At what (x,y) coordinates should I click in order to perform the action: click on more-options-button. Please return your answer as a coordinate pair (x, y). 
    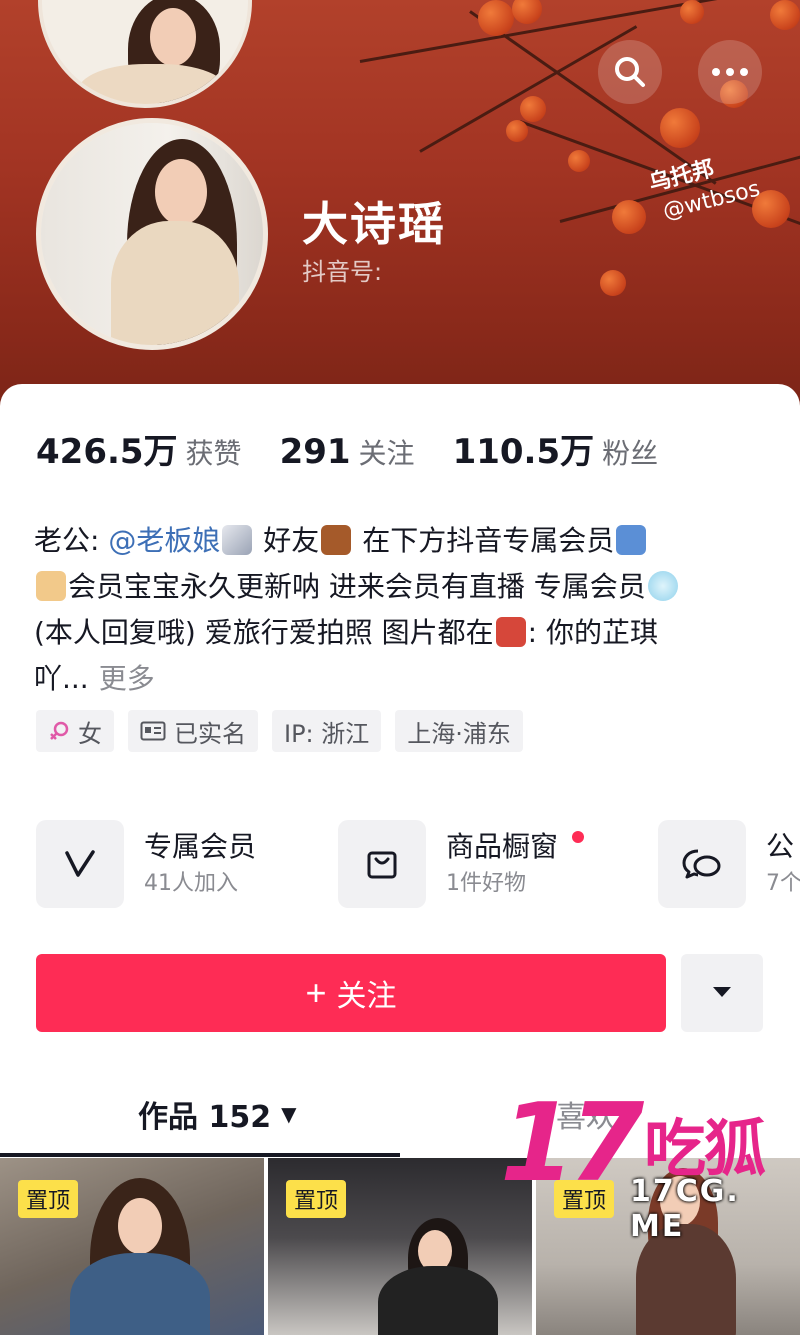
    Looking at the image, I should click on (730, 72).